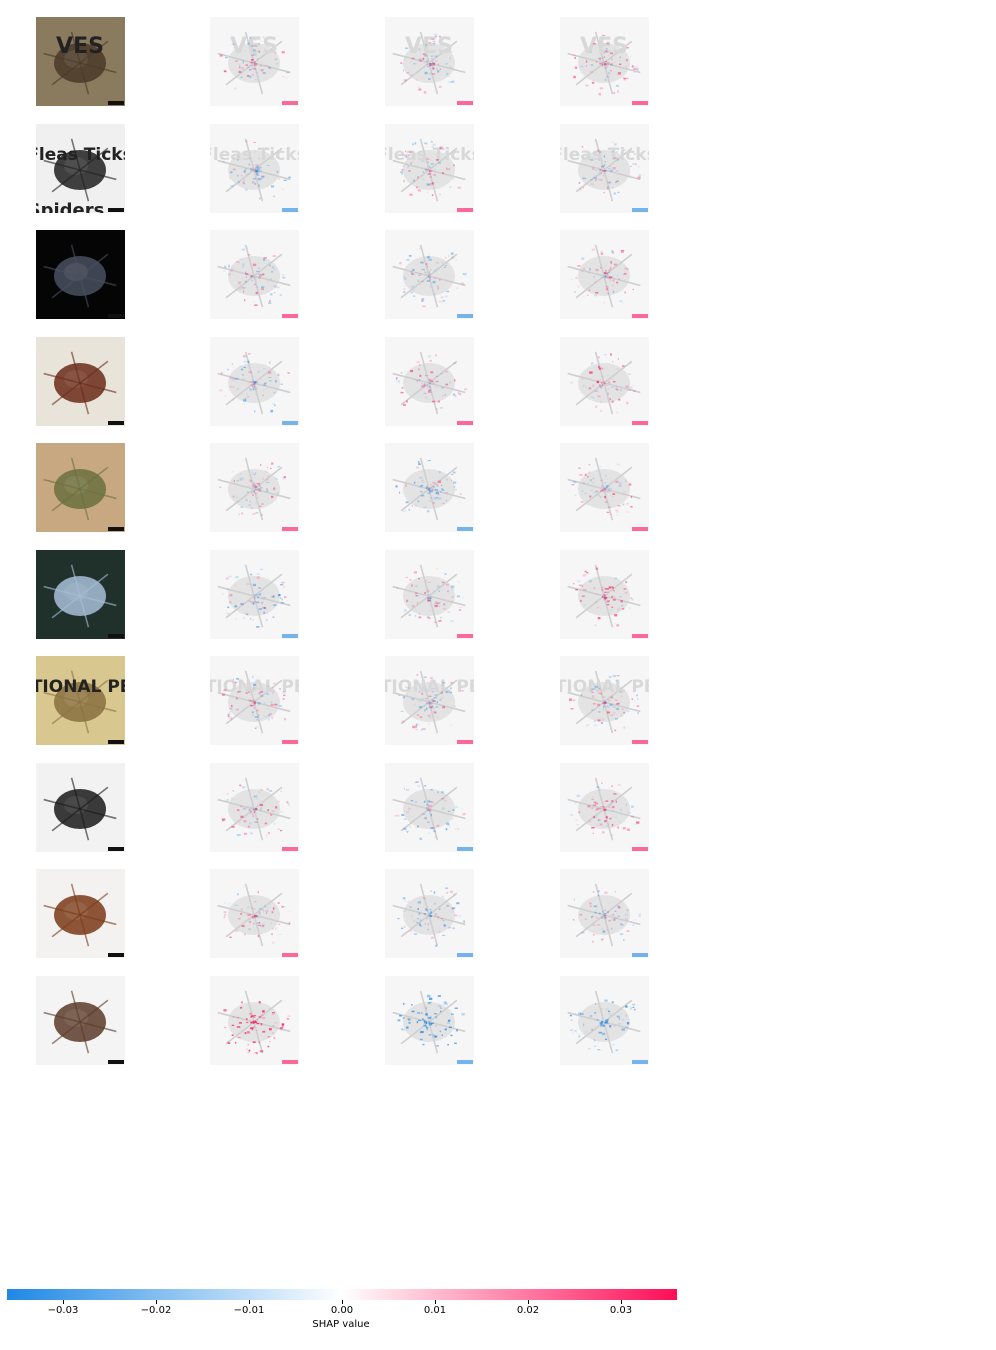 The width and height of the screenshot is (996, 1350). I want to click on colorbar-tick-label: 0.03, so click(621, 1310).